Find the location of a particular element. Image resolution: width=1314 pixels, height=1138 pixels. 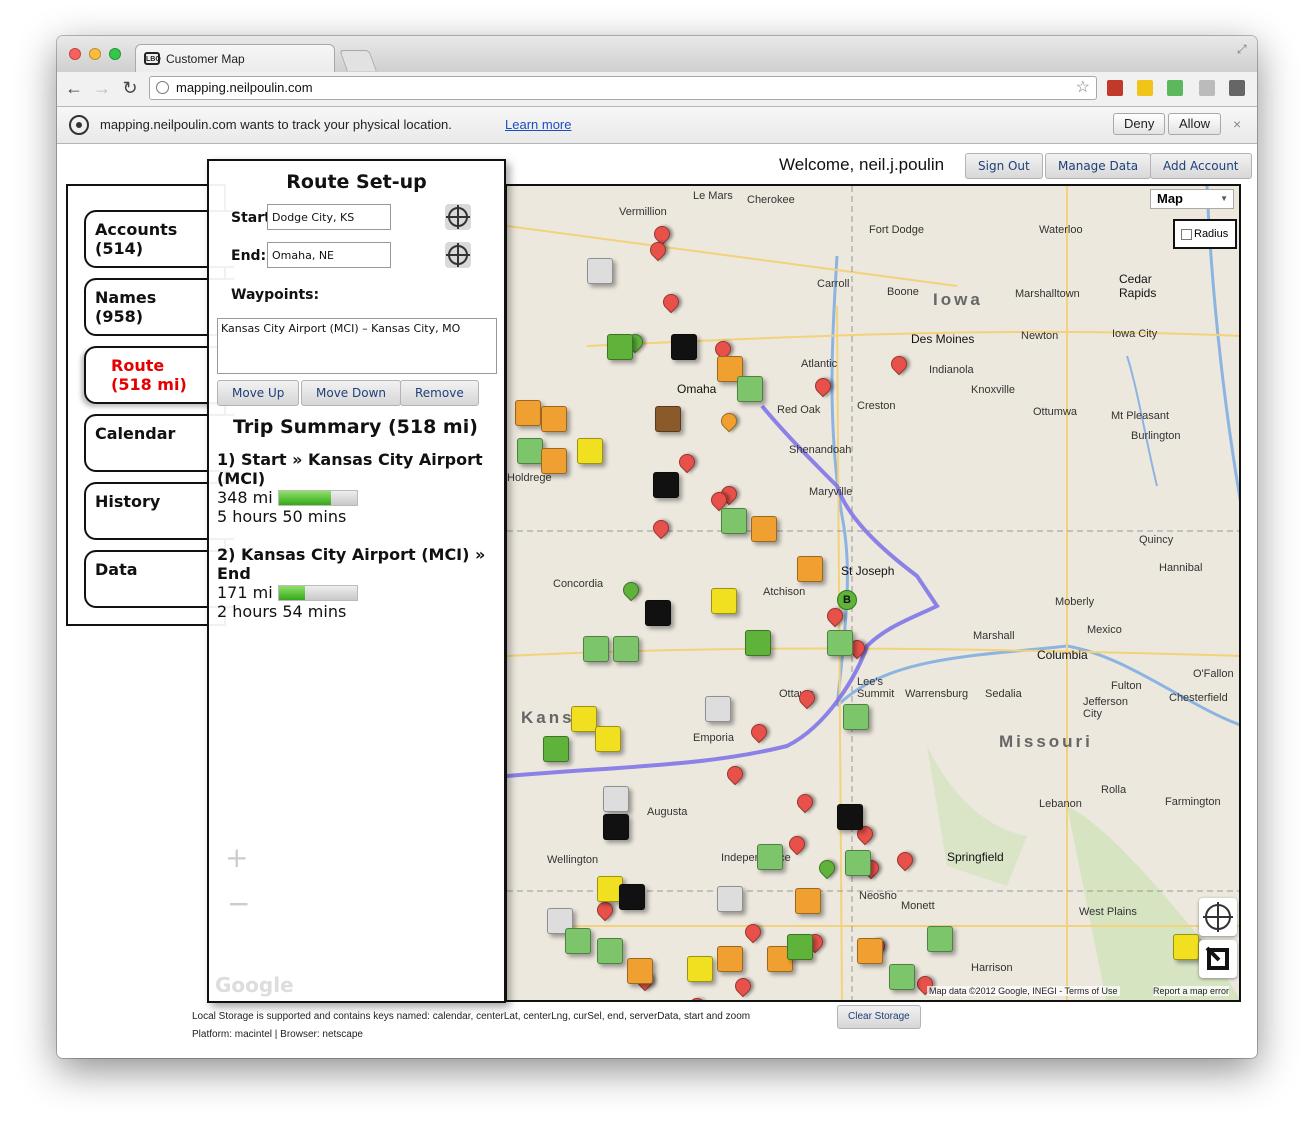

map-label-city: Fort Dodge is located at coordinates (897, 230).